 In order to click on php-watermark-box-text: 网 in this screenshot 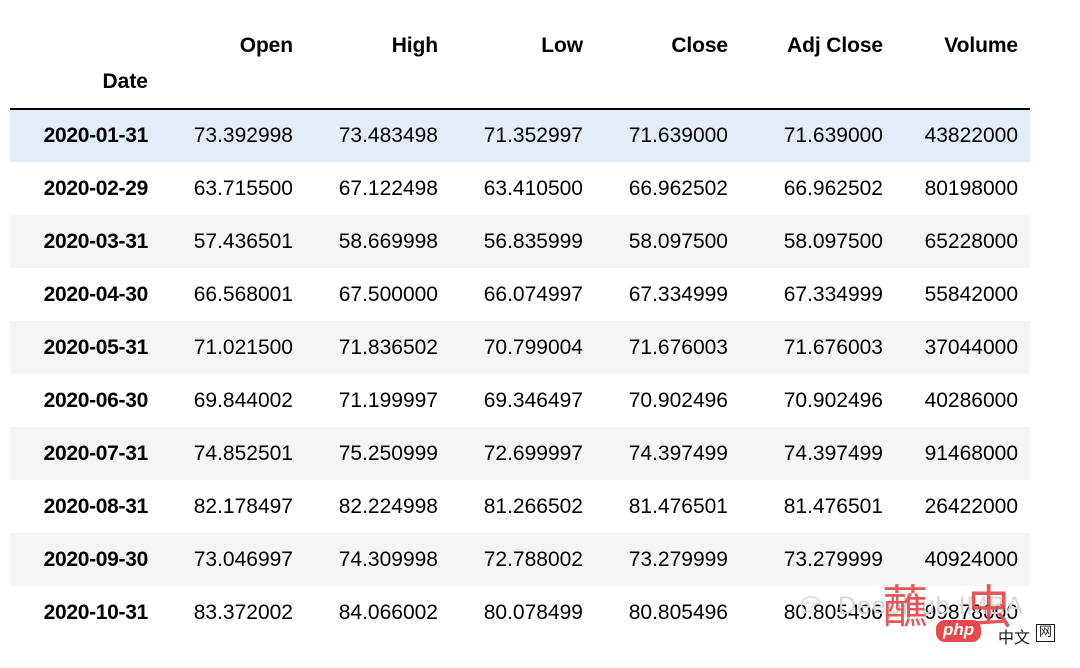, I will do `click(1046, 633)`.